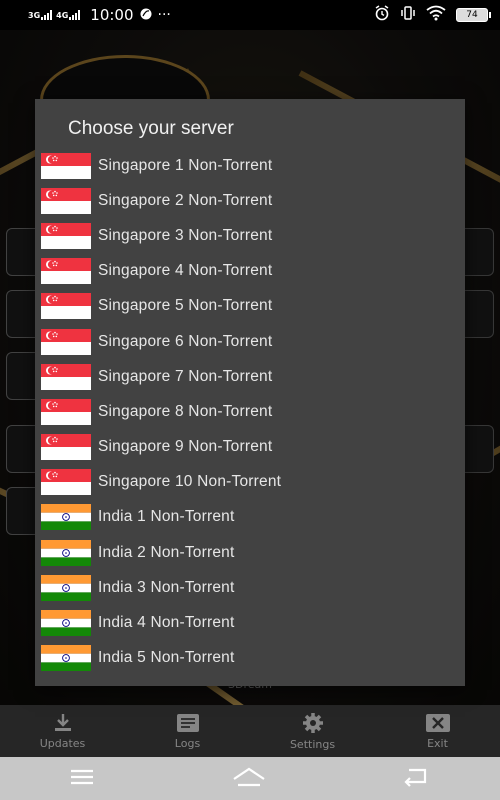  I want to click on server-item: Singapore 2 Non-Torrent, so click(250, 200).